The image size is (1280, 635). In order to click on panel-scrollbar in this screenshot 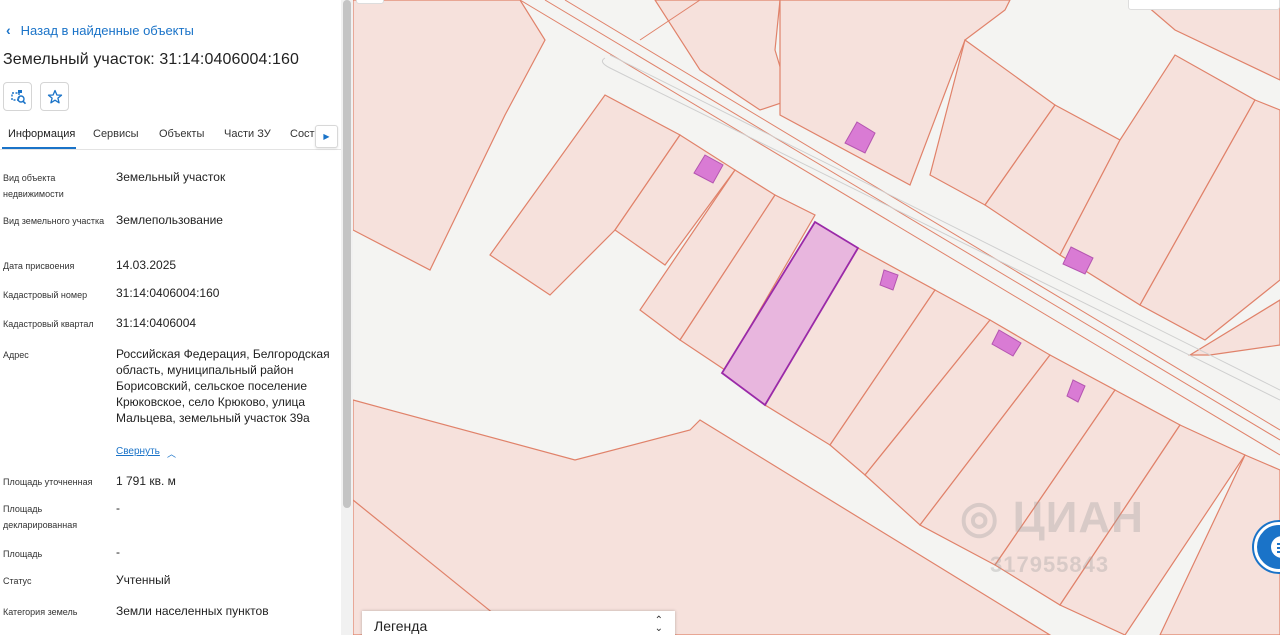, I will do `click(347, 317)`.